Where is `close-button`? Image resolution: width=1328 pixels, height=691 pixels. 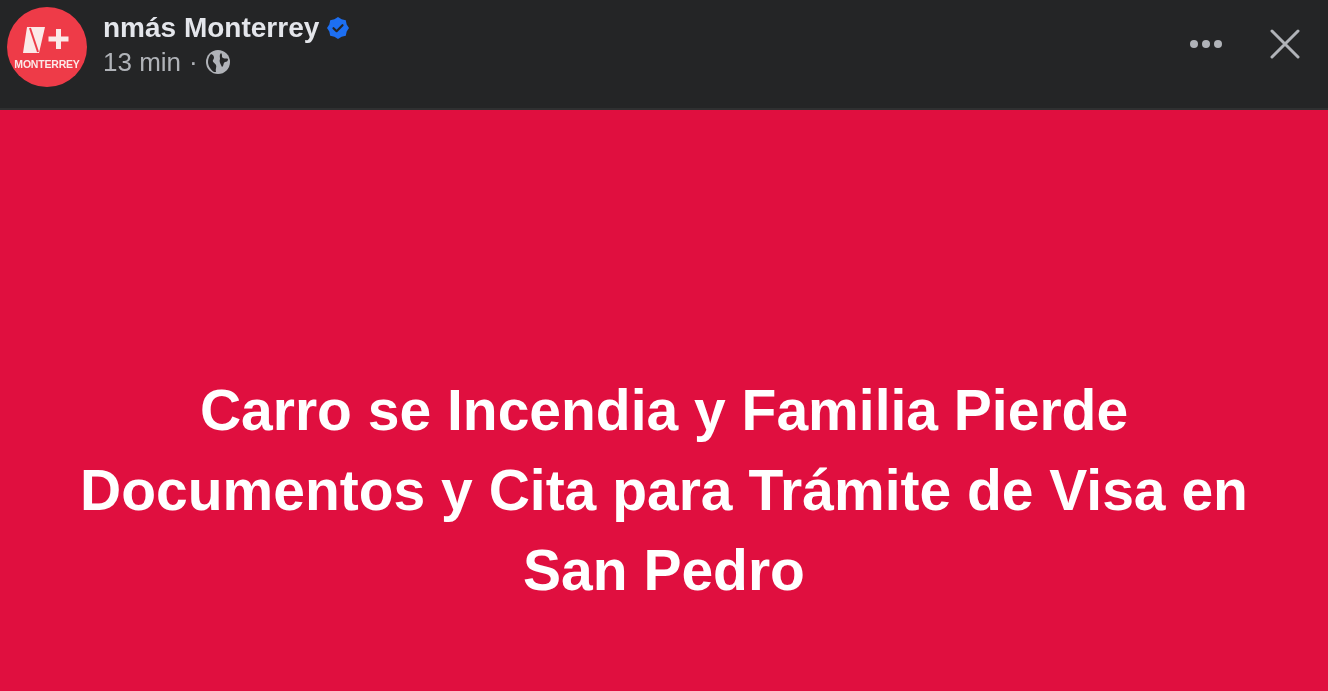 close-button is located at coordinates (1285, 44).